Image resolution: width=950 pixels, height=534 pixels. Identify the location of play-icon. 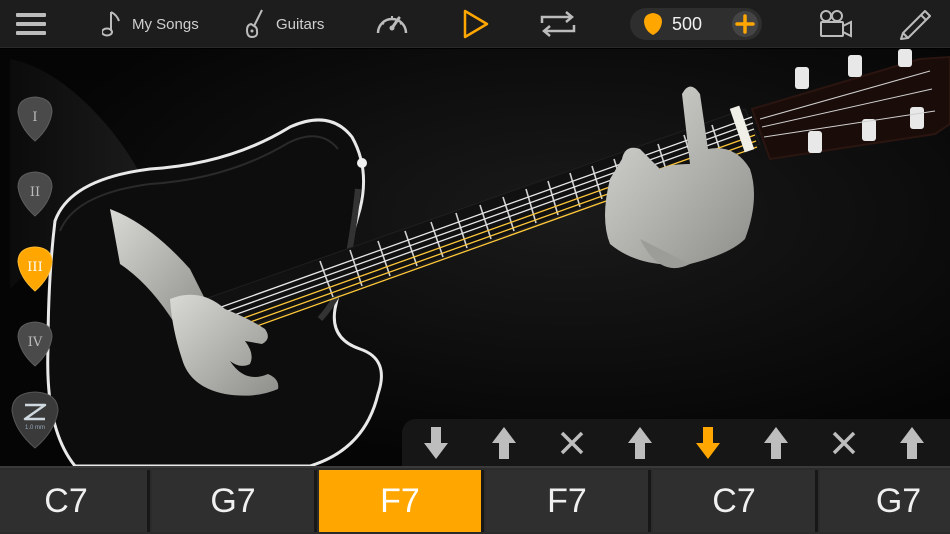
(476, 24).